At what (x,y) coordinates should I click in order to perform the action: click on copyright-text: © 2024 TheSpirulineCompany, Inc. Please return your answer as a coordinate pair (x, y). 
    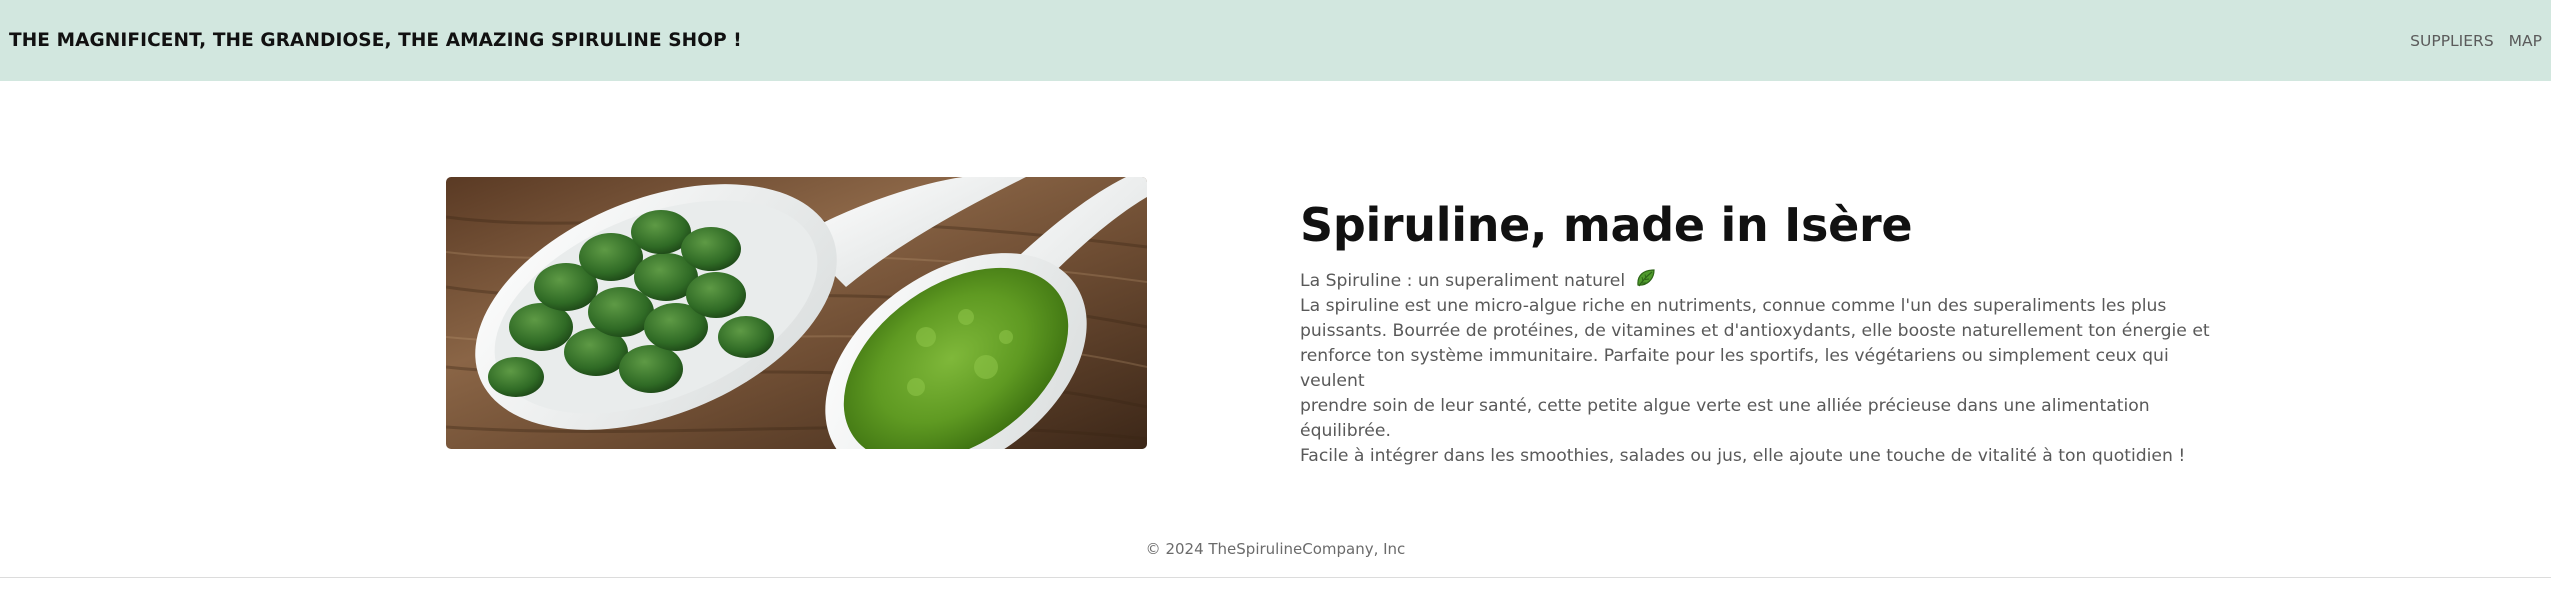
    Looking at the image, I should click on (1275, 549).